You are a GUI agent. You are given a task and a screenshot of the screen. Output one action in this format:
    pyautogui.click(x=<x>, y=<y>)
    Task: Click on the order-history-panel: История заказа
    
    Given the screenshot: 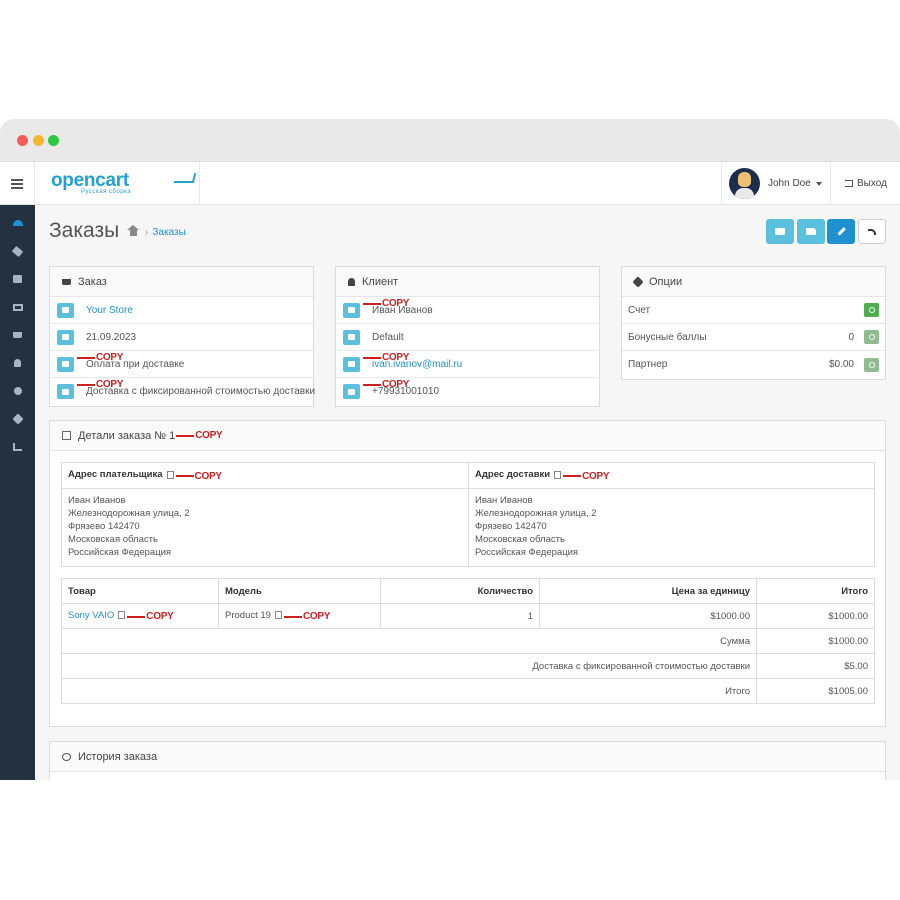 What is the action you would take?
    pyautogui.click(x=467, y=760)
    